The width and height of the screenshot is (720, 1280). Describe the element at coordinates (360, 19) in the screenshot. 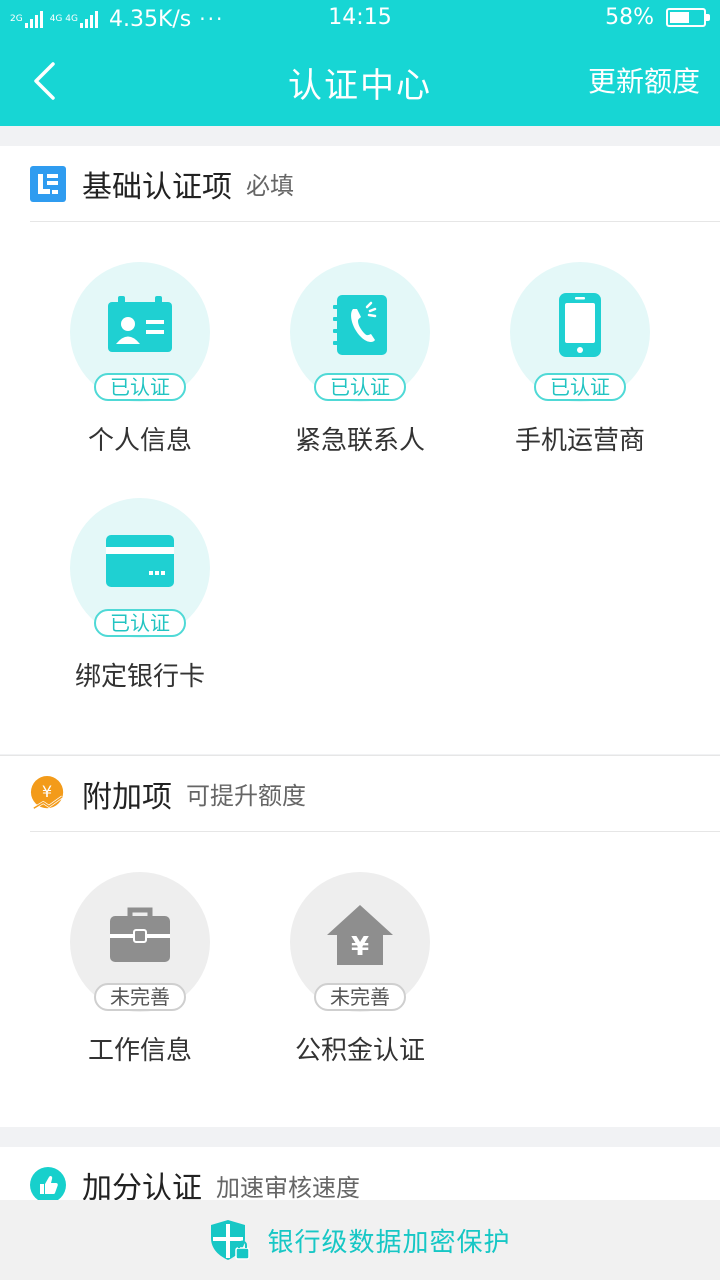

I see `status-bar: 2G 4G 4G 4.35K/s ··· 14:15 58%` at that location.